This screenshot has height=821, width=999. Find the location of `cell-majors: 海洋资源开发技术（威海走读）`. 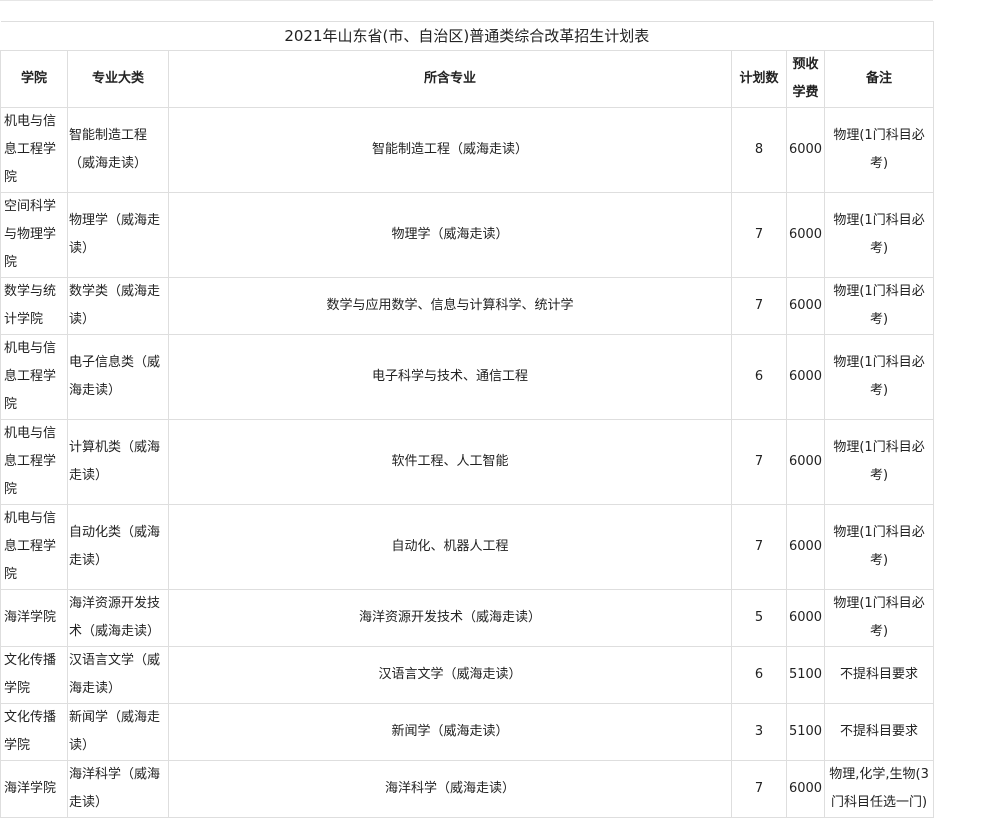

cell-majors: 海洋资源开发技术（威海走读） is located at coordinates (450, 618).